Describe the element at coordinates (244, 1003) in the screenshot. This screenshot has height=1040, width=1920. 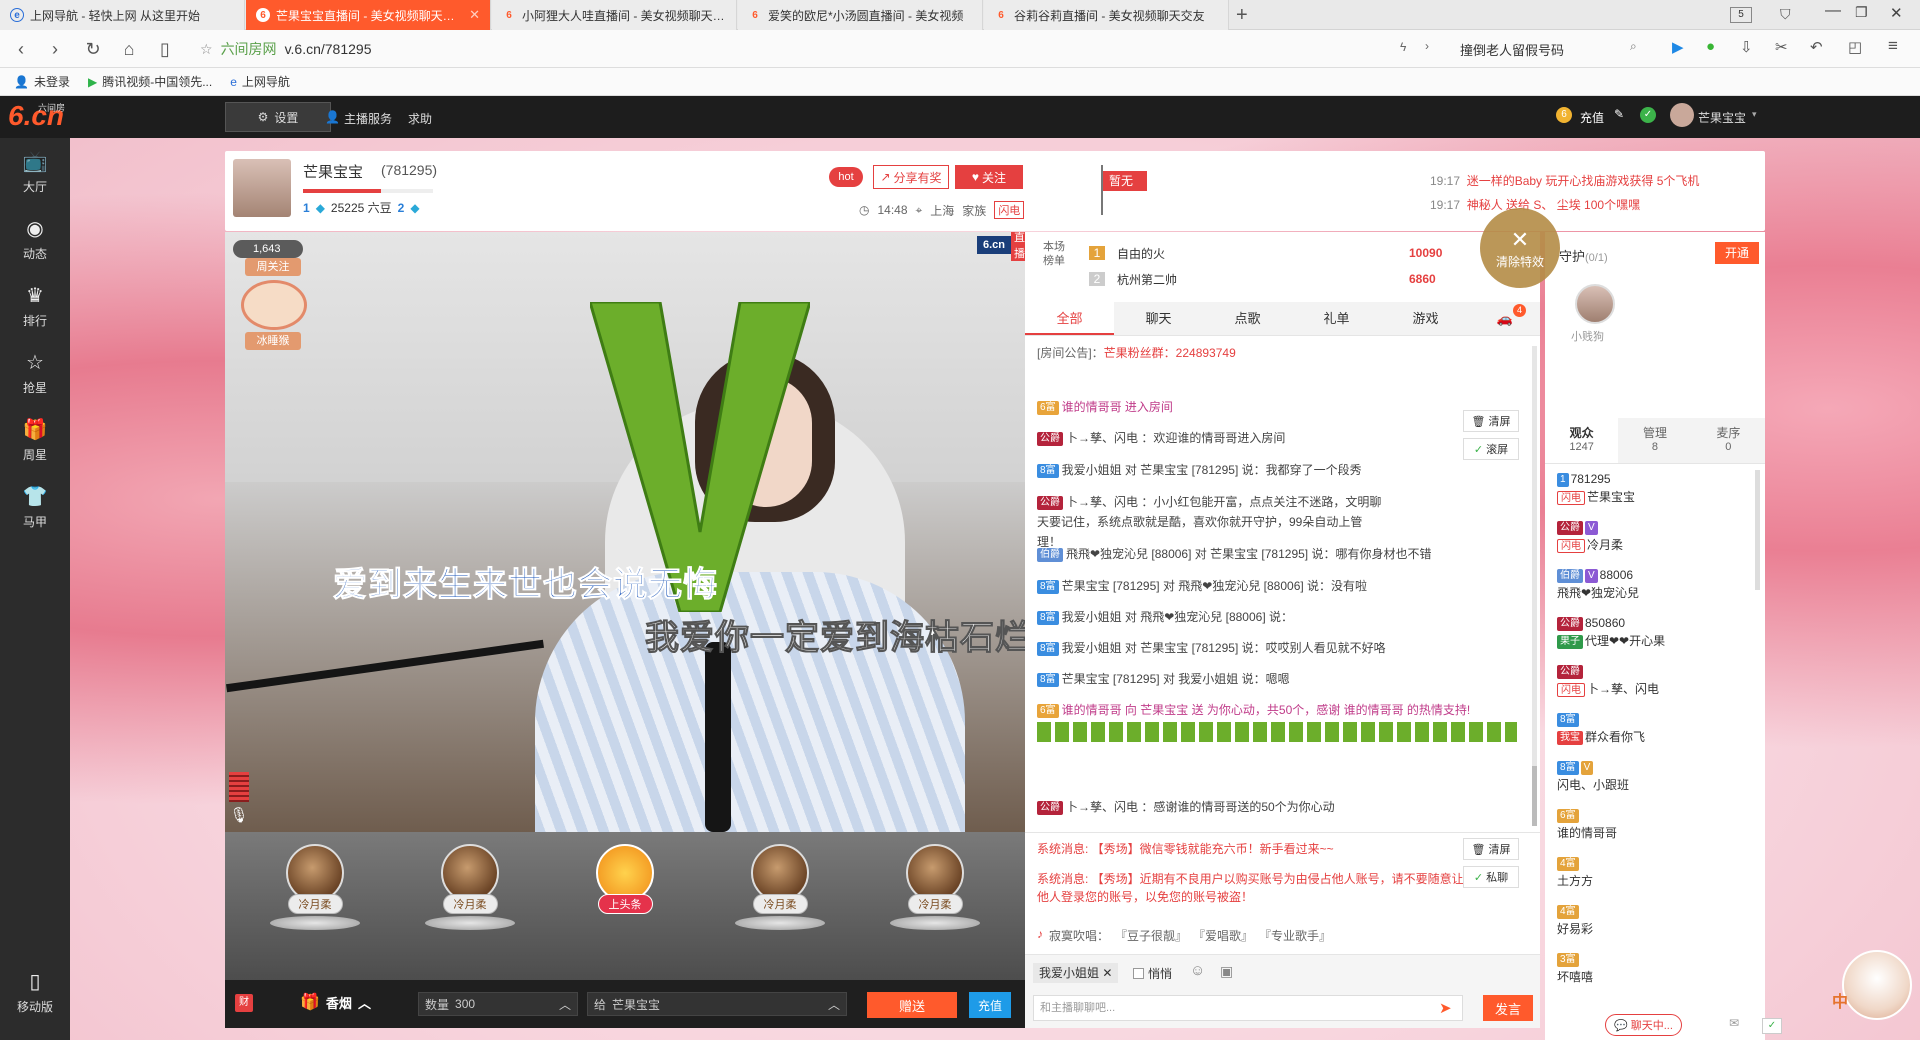
I see `wallet-icon: 财` at that location.